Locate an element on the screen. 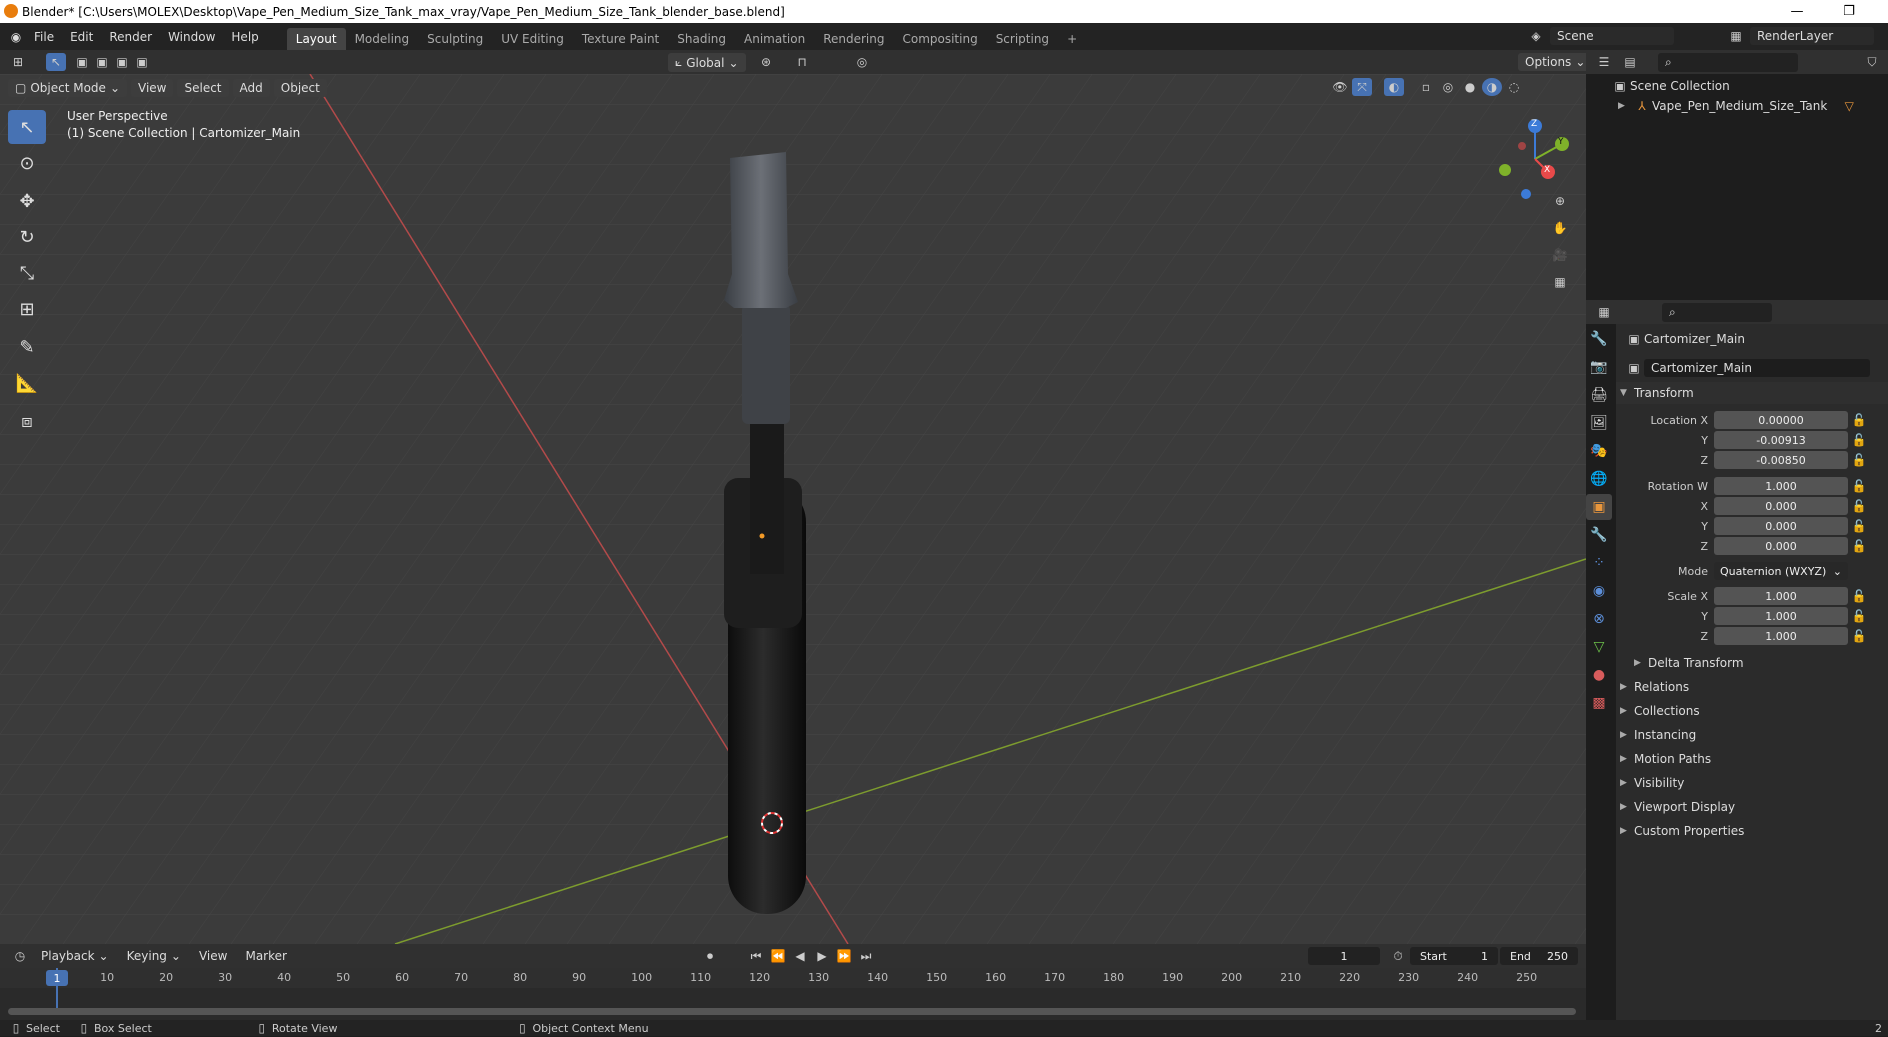  wireframe-shading-icon: ◎ is located at coordinates (1448, 87).